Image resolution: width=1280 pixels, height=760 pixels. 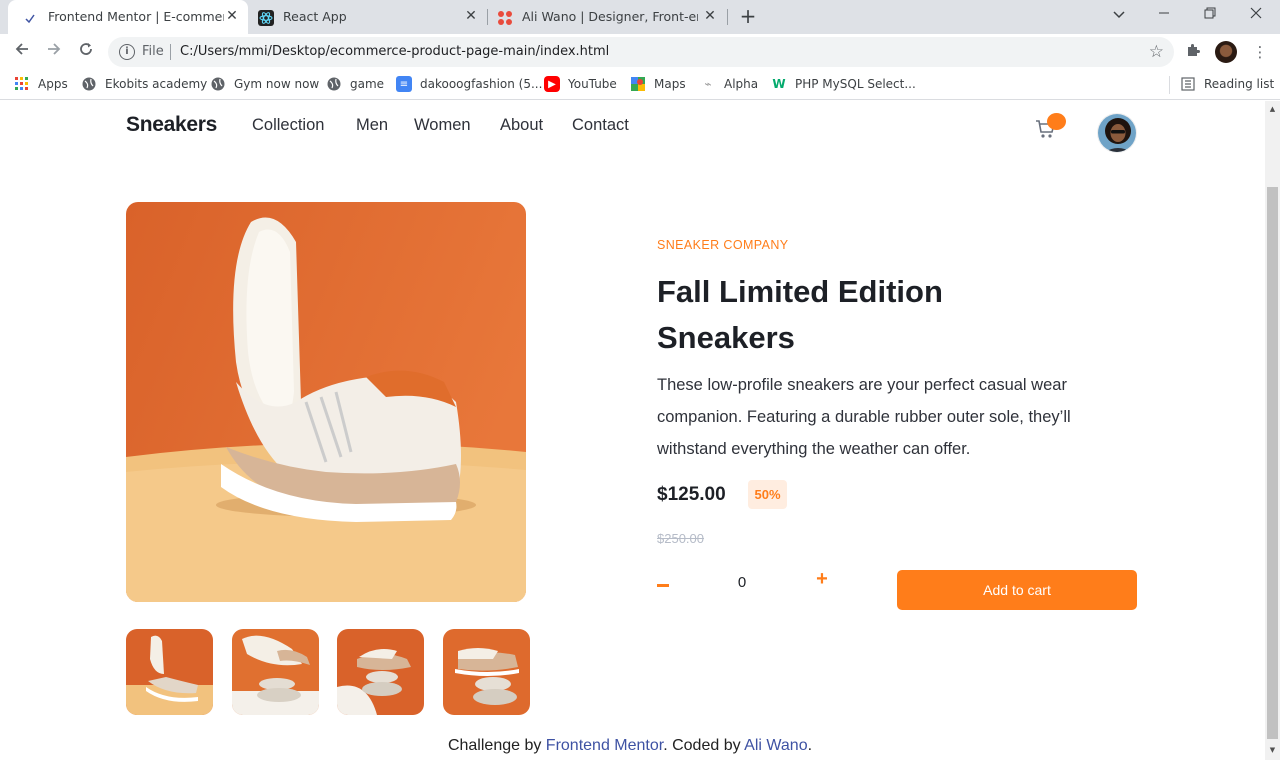 What do you see at coordinates (170, 52) in the screenshot?
I see `omnibox-divider` at bounding box center [170, 52].